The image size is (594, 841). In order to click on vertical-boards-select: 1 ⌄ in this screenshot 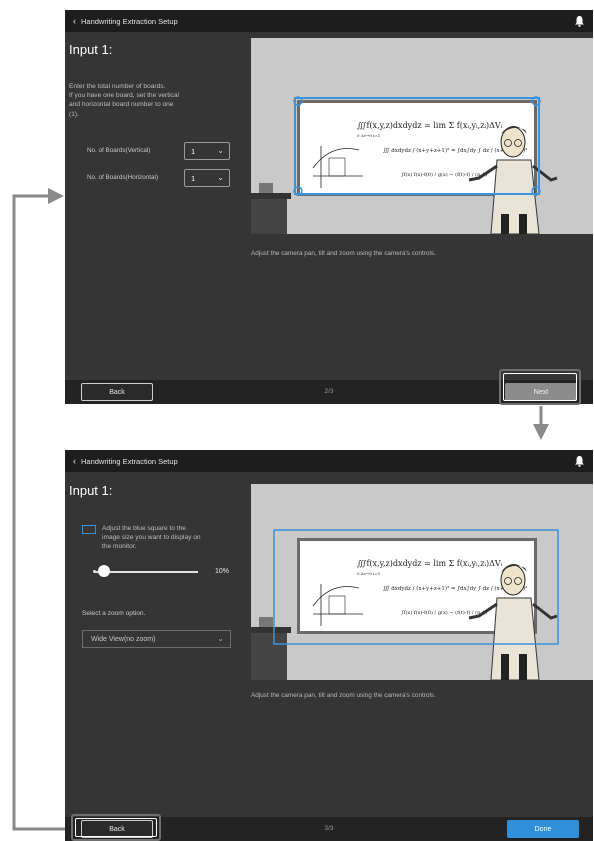, I will do `click(207, 151)`.